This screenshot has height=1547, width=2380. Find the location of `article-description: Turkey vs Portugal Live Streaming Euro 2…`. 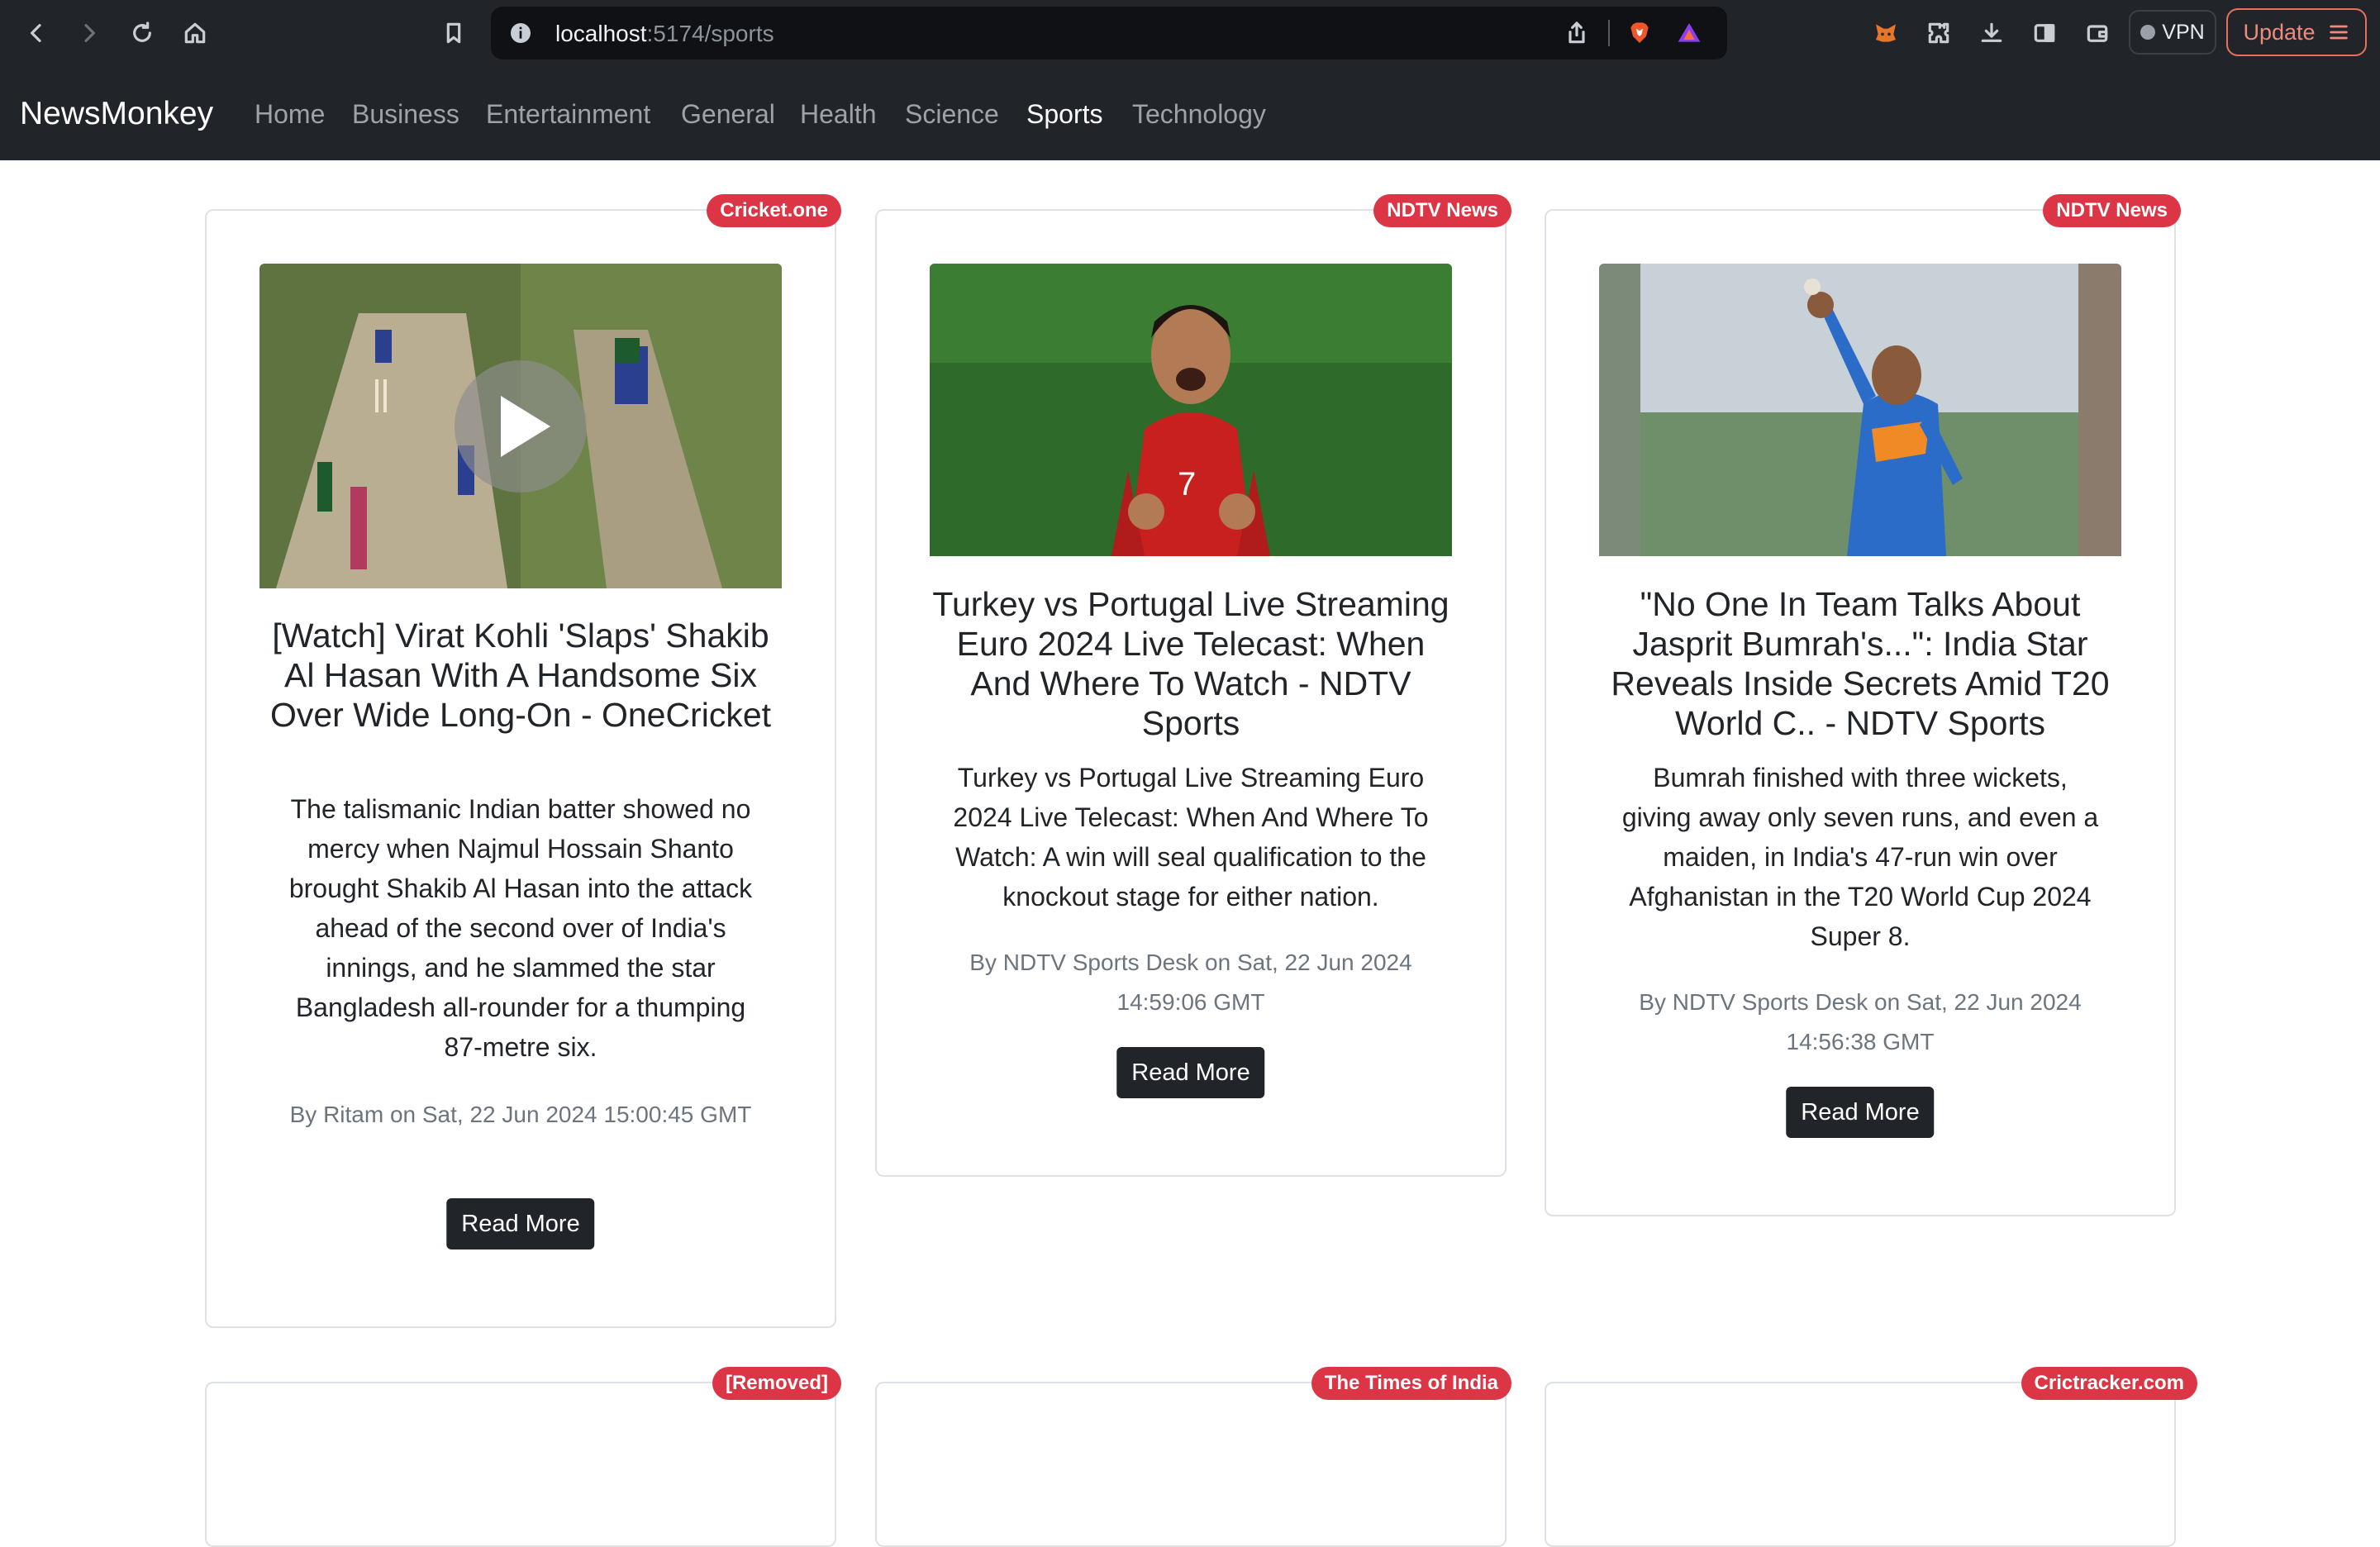

article-description: Turkey vs Portugal Live Streaming Euro 2… is located at coordinates (1191, 837).